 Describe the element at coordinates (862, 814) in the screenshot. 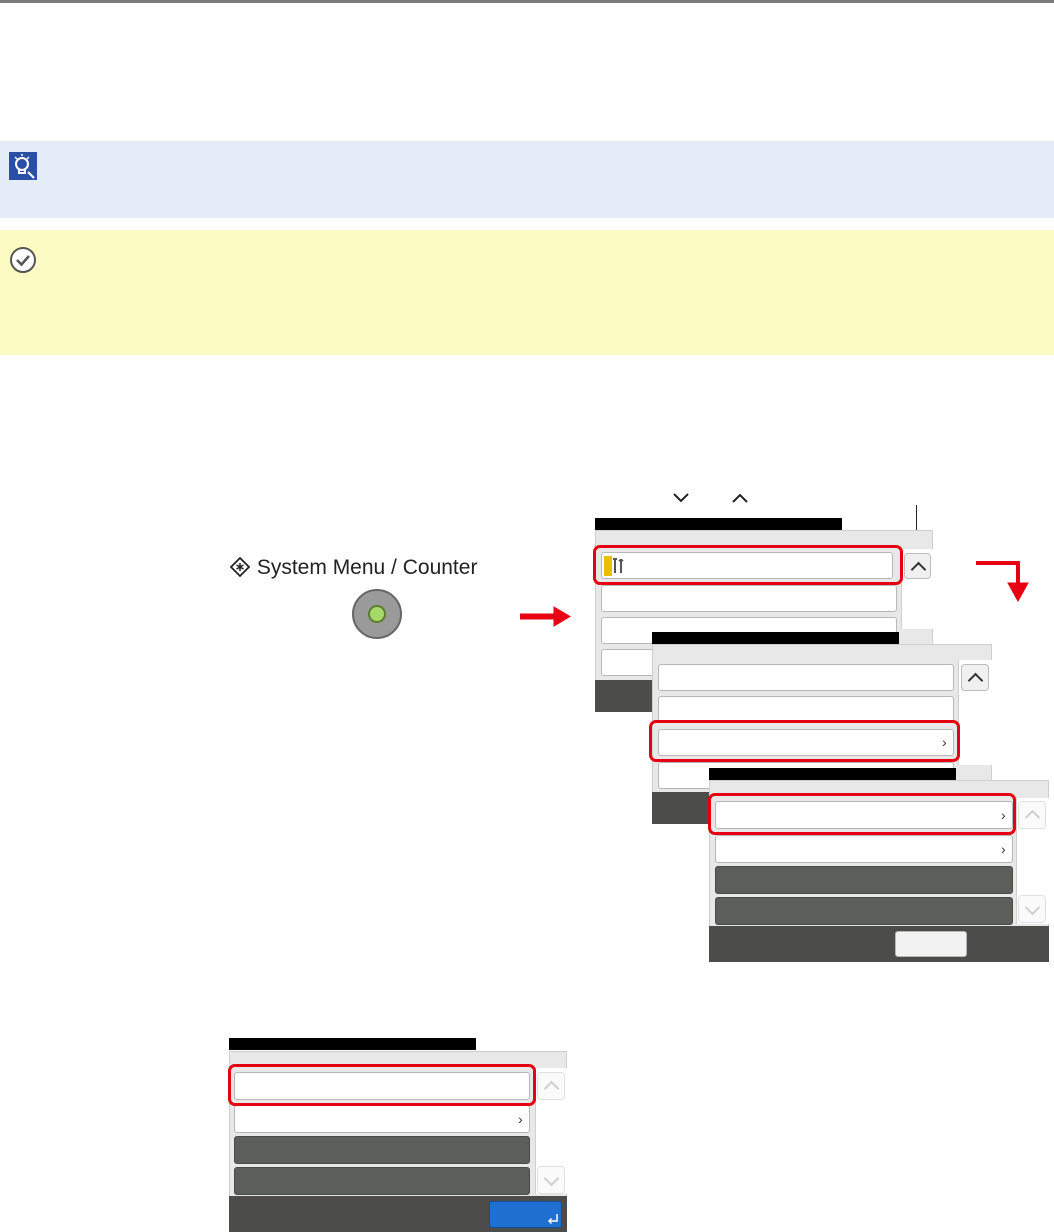

I see `panel3-selection-highlight` at that location.